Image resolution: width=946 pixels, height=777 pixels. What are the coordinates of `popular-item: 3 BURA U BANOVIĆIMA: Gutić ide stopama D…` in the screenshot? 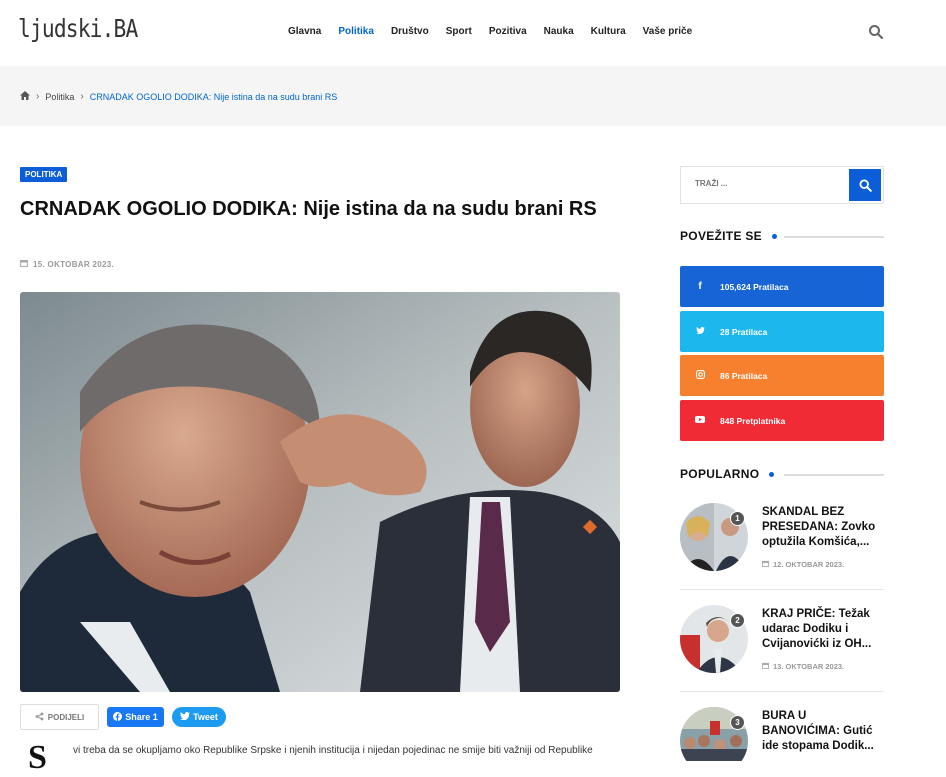 It's located at (782, 734).